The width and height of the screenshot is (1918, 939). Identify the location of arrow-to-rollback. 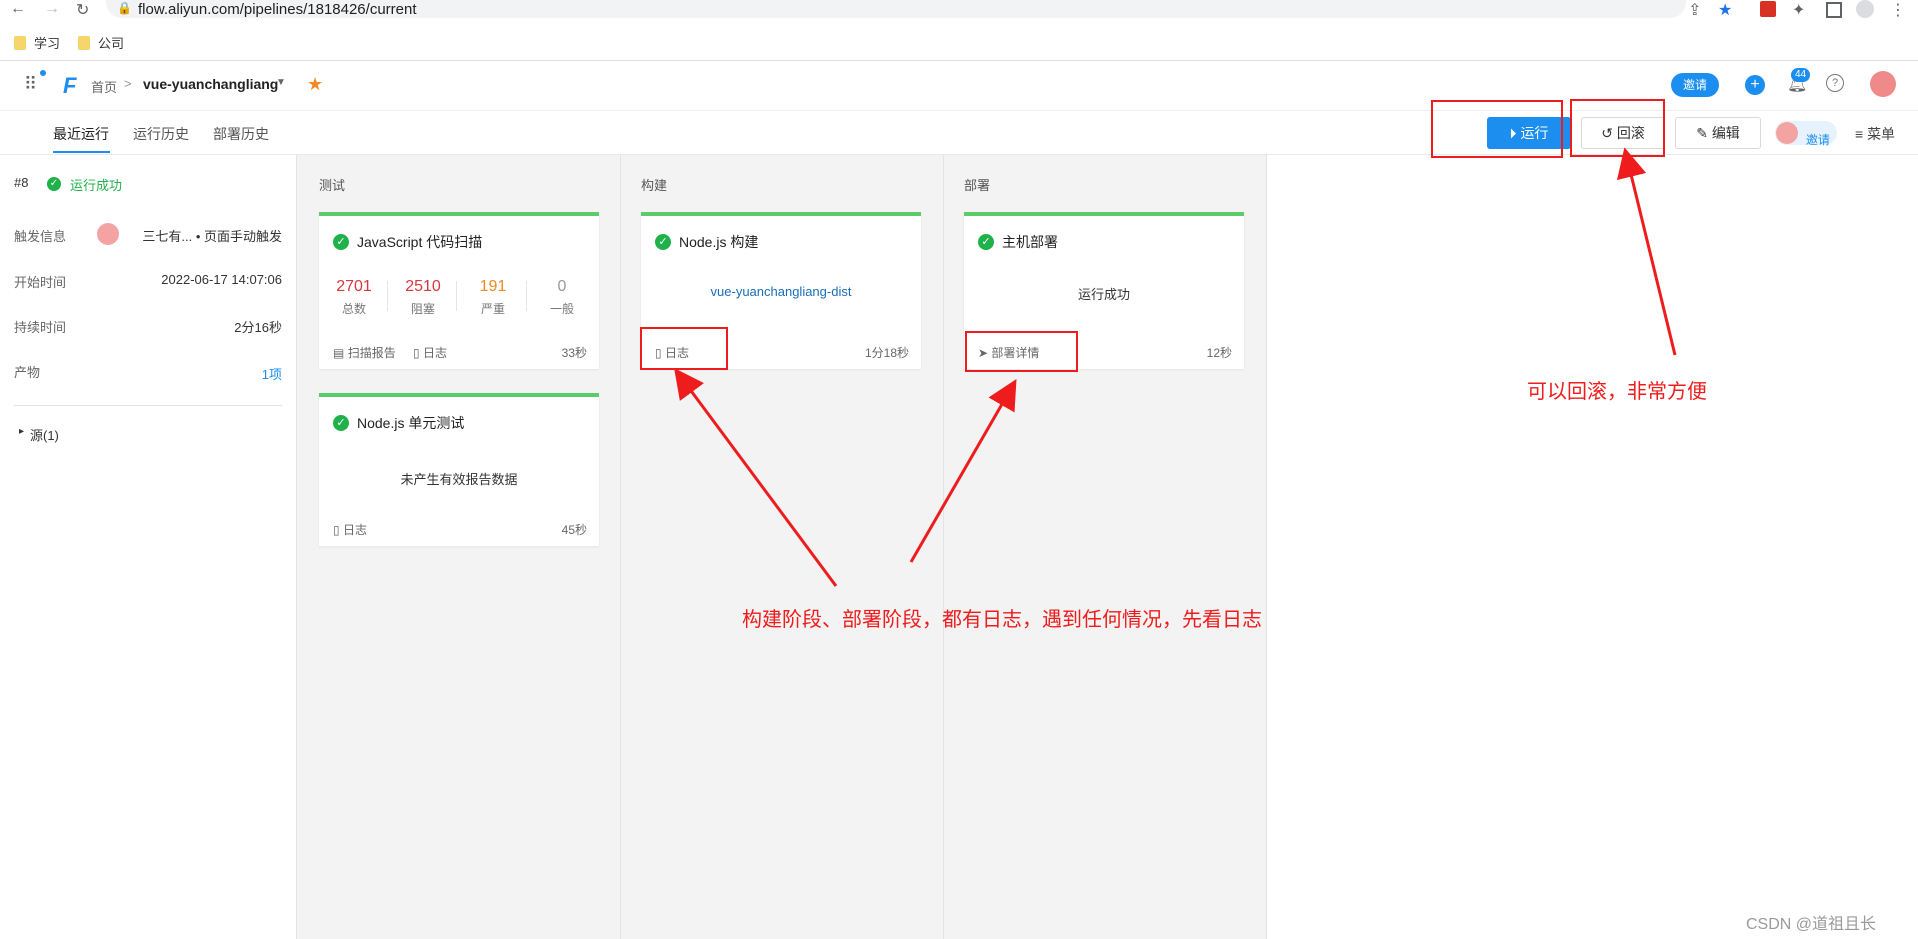
(1646, 251).